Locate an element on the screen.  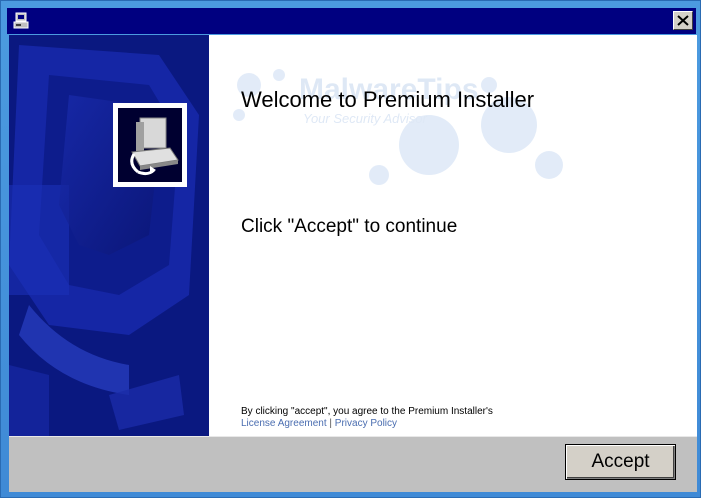
welcome-heading: Welcome to Premium Installer is located at coordinates (388, 99).